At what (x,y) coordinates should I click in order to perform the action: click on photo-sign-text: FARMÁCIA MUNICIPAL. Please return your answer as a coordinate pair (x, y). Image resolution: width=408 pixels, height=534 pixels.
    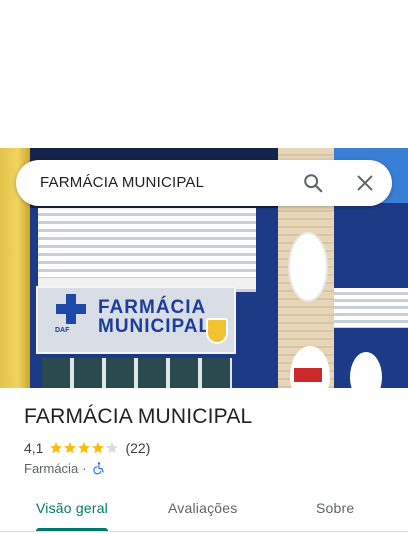
    Looking at the image, I should click on (155, 317).